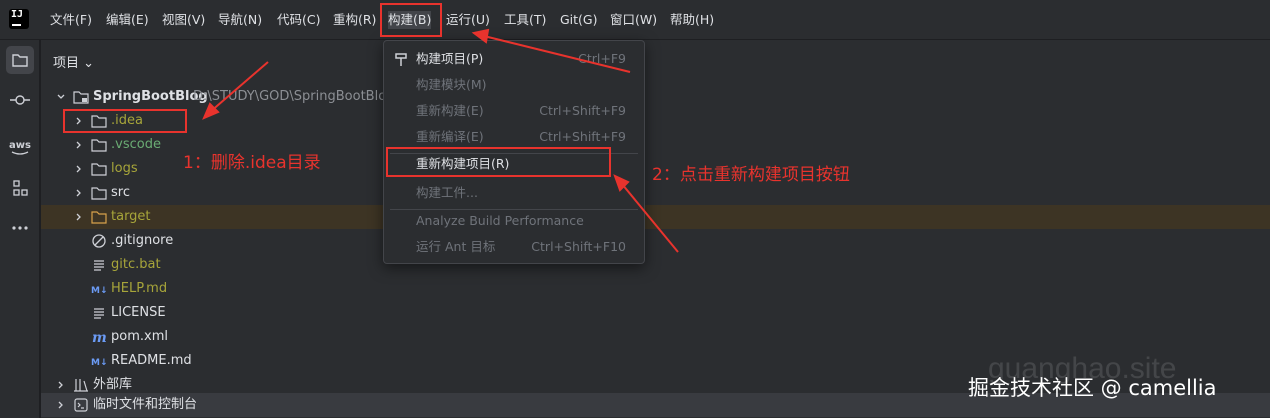 This screenshot has width=1270, height=418. Describe the element at coordinates (650, 218) in the screenshot. I see `arrow-to-rebuild` at that location.